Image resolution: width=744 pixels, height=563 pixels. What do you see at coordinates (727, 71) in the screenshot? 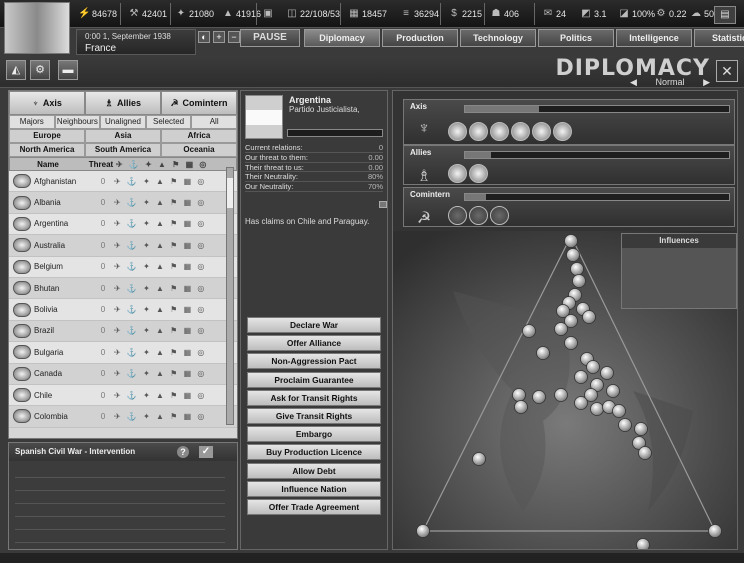
I see `close-button: ✕` at bounding box center [727, 71].